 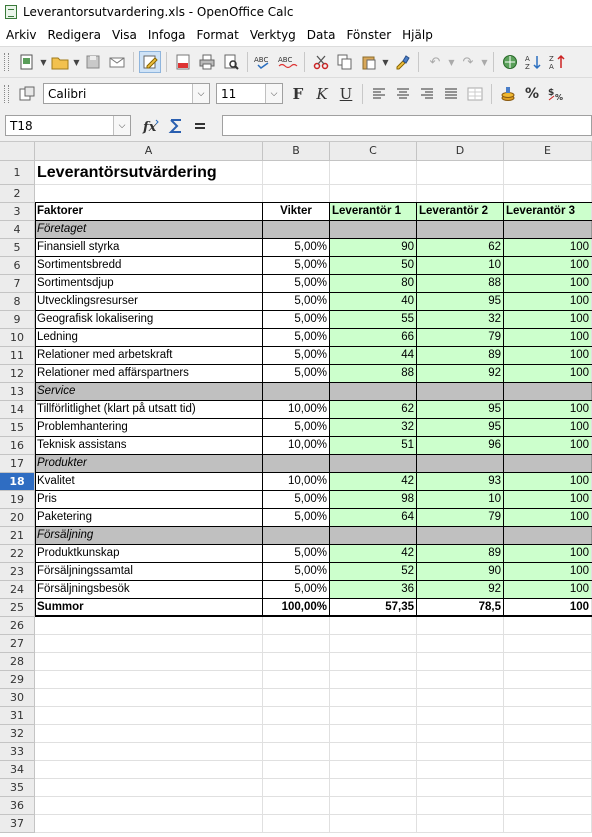 What do you see at coordinates (149, 428) in the screenshot?
I see `cell-a15: Problemhantering` at bounding box center [149, 428].